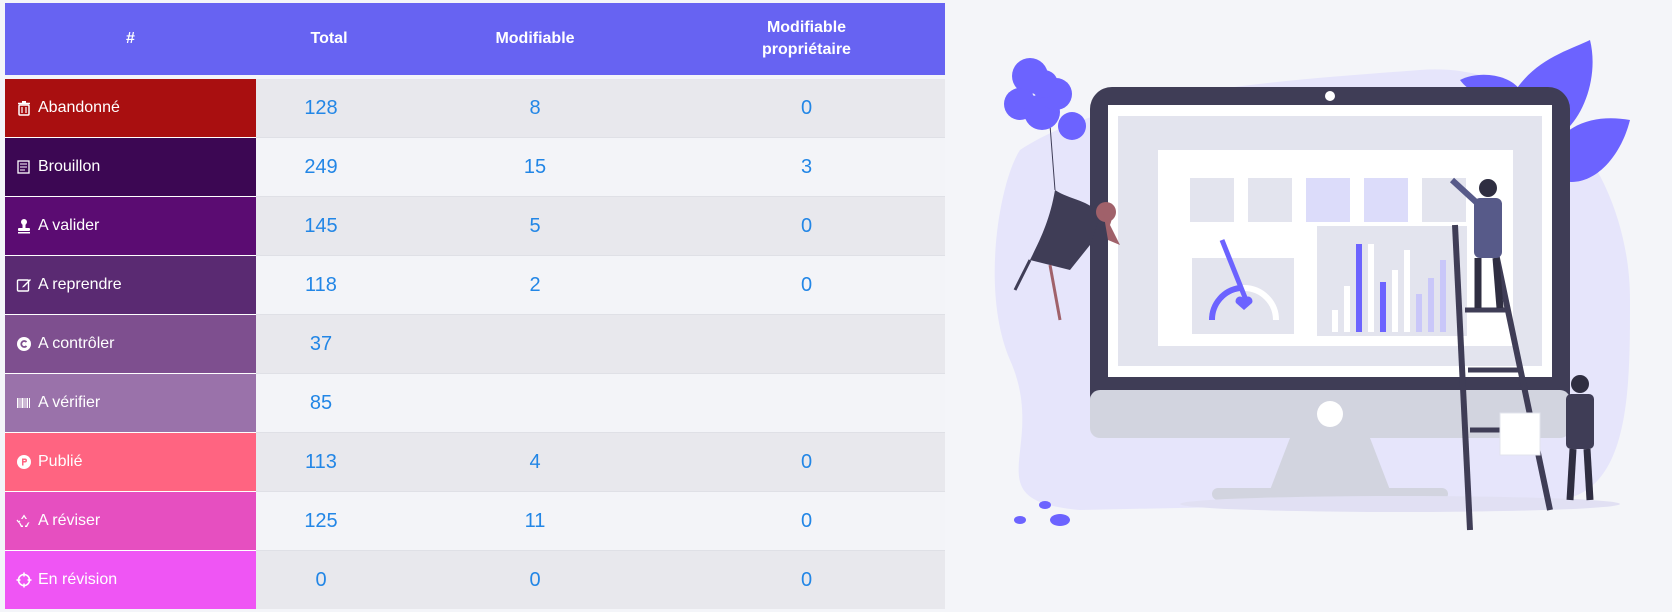 Image resolution: width=1672 pixels, height=612 pixels. I want to click on stamp-icon, so click(24, 226).